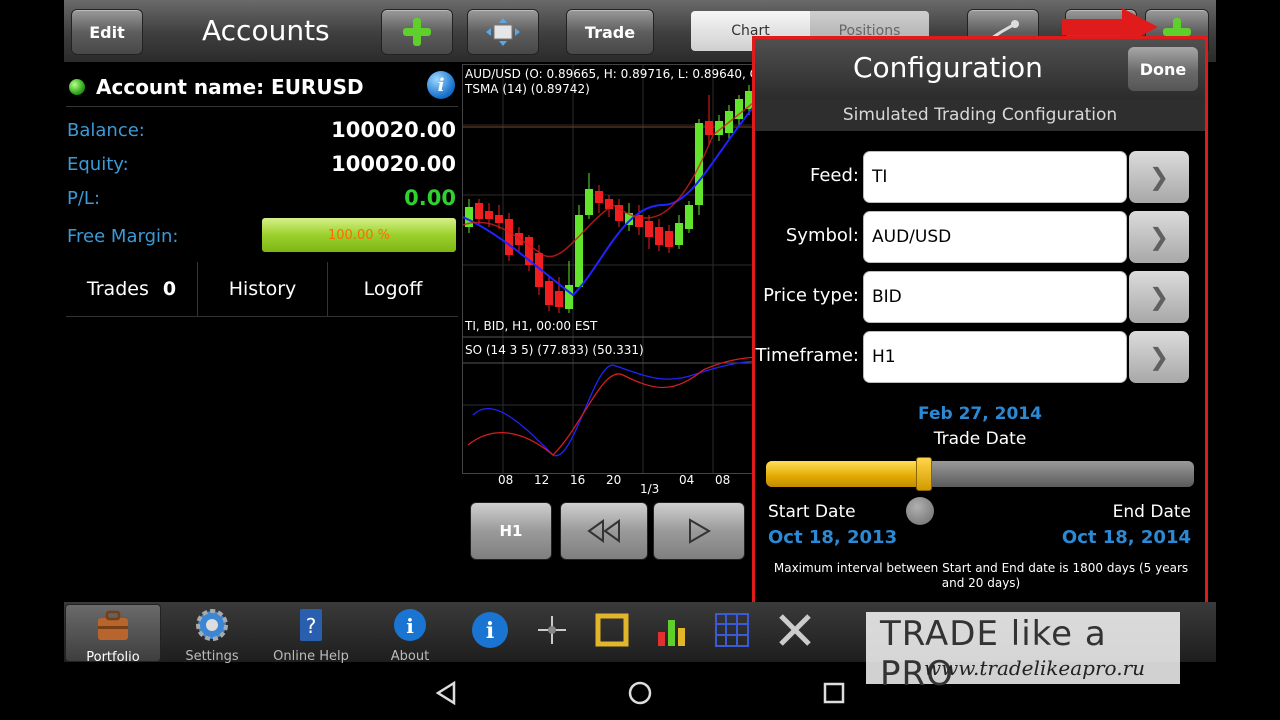 The image size is (1280, 720). I want to click on symbol-label: Symbol:, so click(822, 235).